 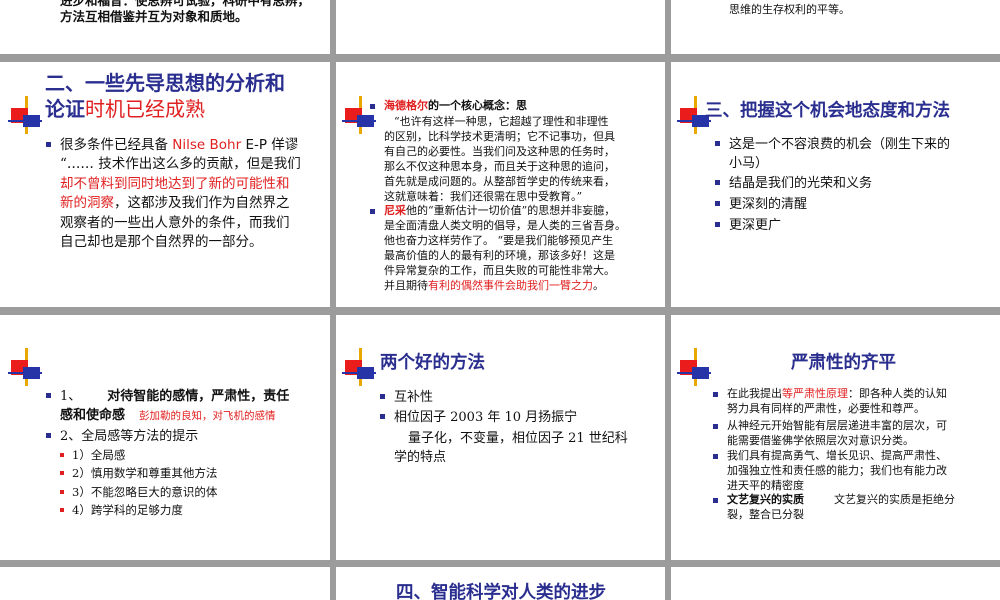 What do you see at coordinates (835, 27) in the screenshot?
I see `slide-3: 思维的生存权利的平等。` at bounding box center [835, 27].